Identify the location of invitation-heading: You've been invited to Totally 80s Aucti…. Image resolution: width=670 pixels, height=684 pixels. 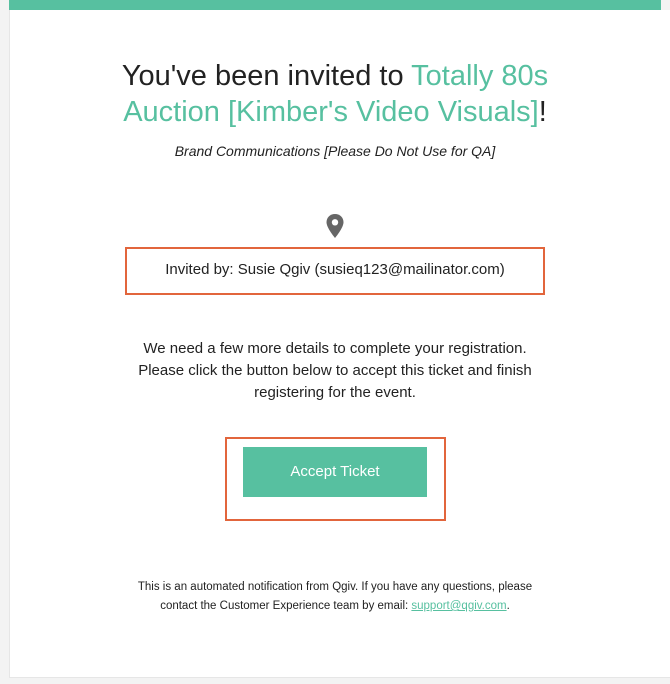
(335, 94).